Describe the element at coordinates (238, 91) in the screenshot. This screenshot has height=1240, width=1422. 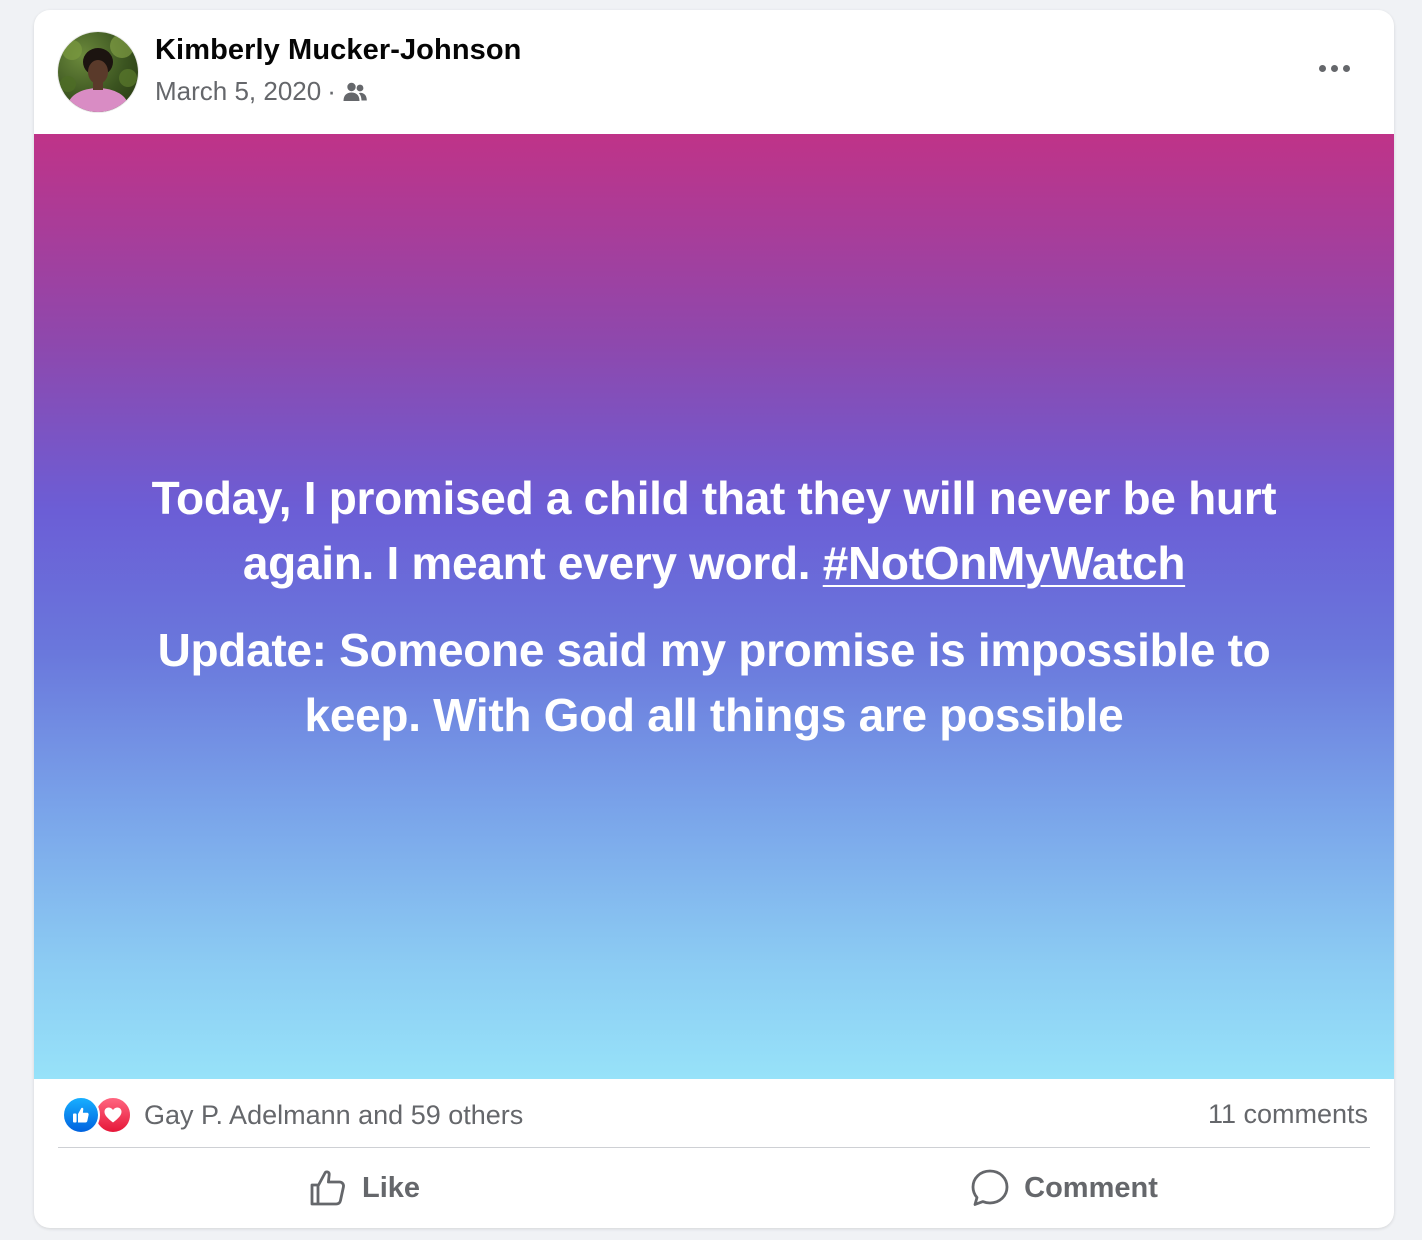
I see `post-date: March 5, 2020` at that location.